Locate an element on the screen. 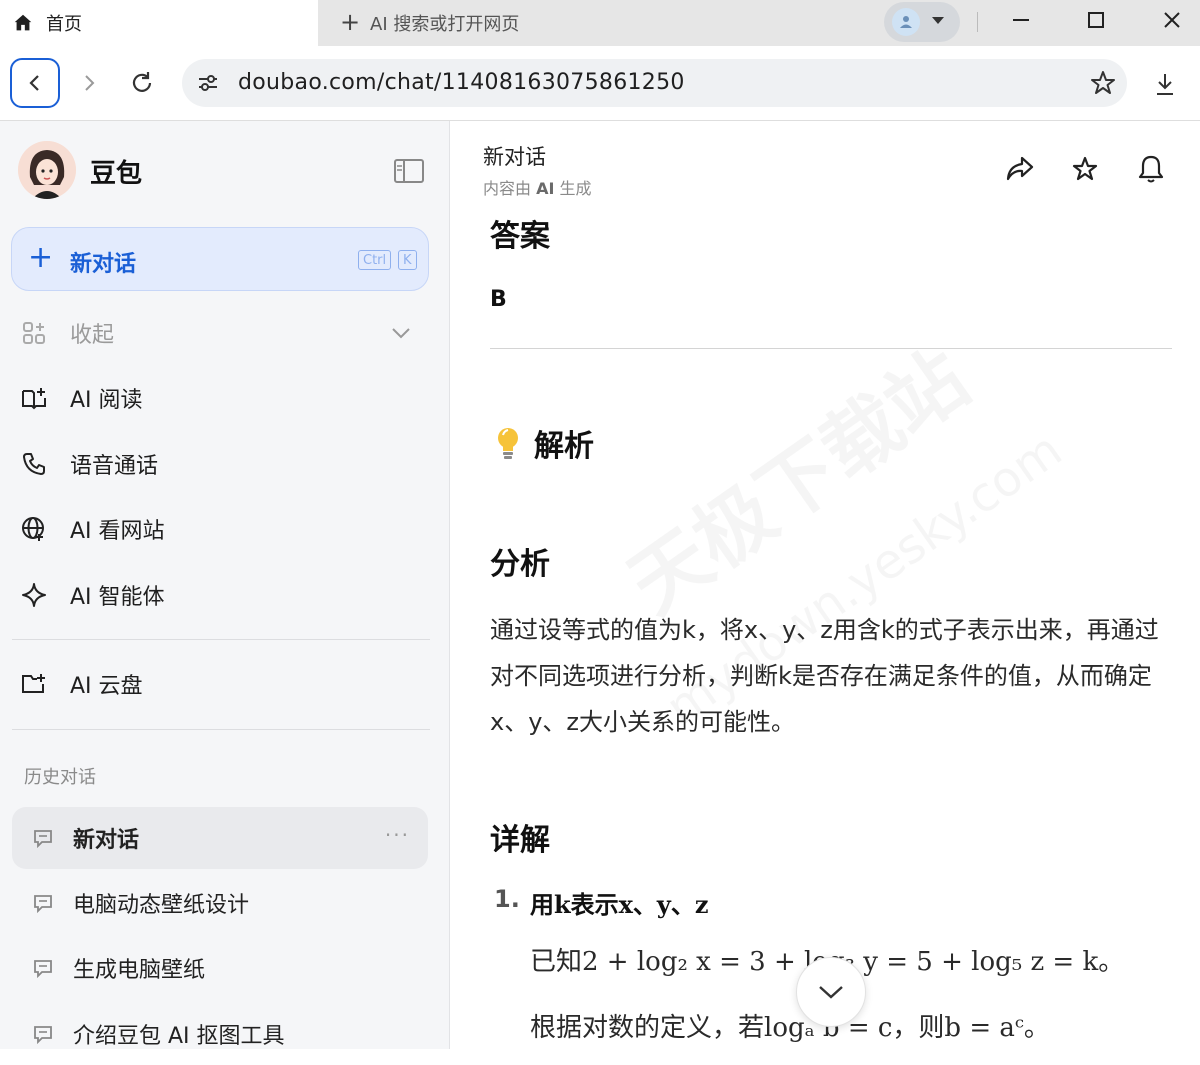  history-item-label: 电脑动态壁纸设计 is located at coordinates (161, 905).